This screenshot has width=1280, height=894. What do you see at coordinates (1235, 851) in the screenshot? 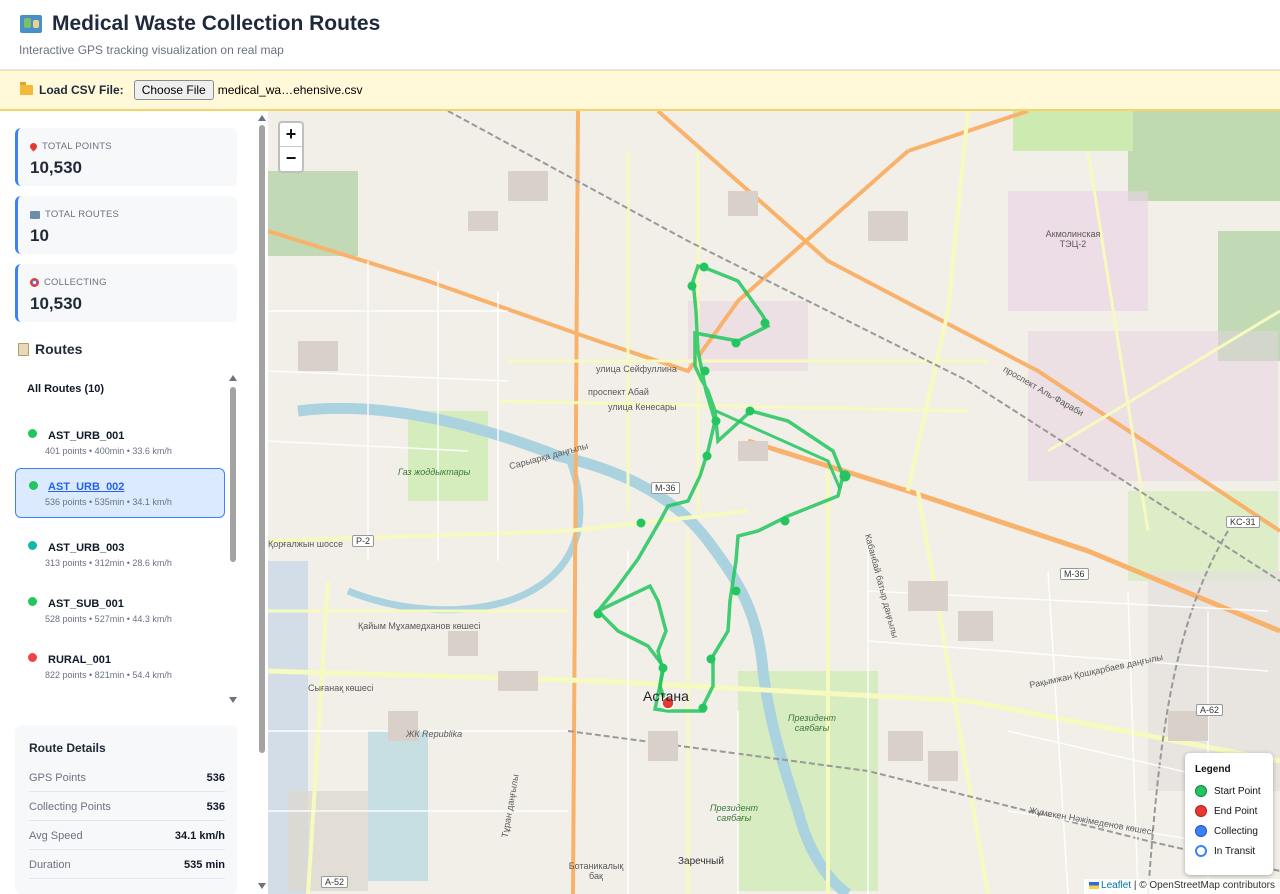
I see `legend-label: In Transit` at bounding box center [1235, 851].